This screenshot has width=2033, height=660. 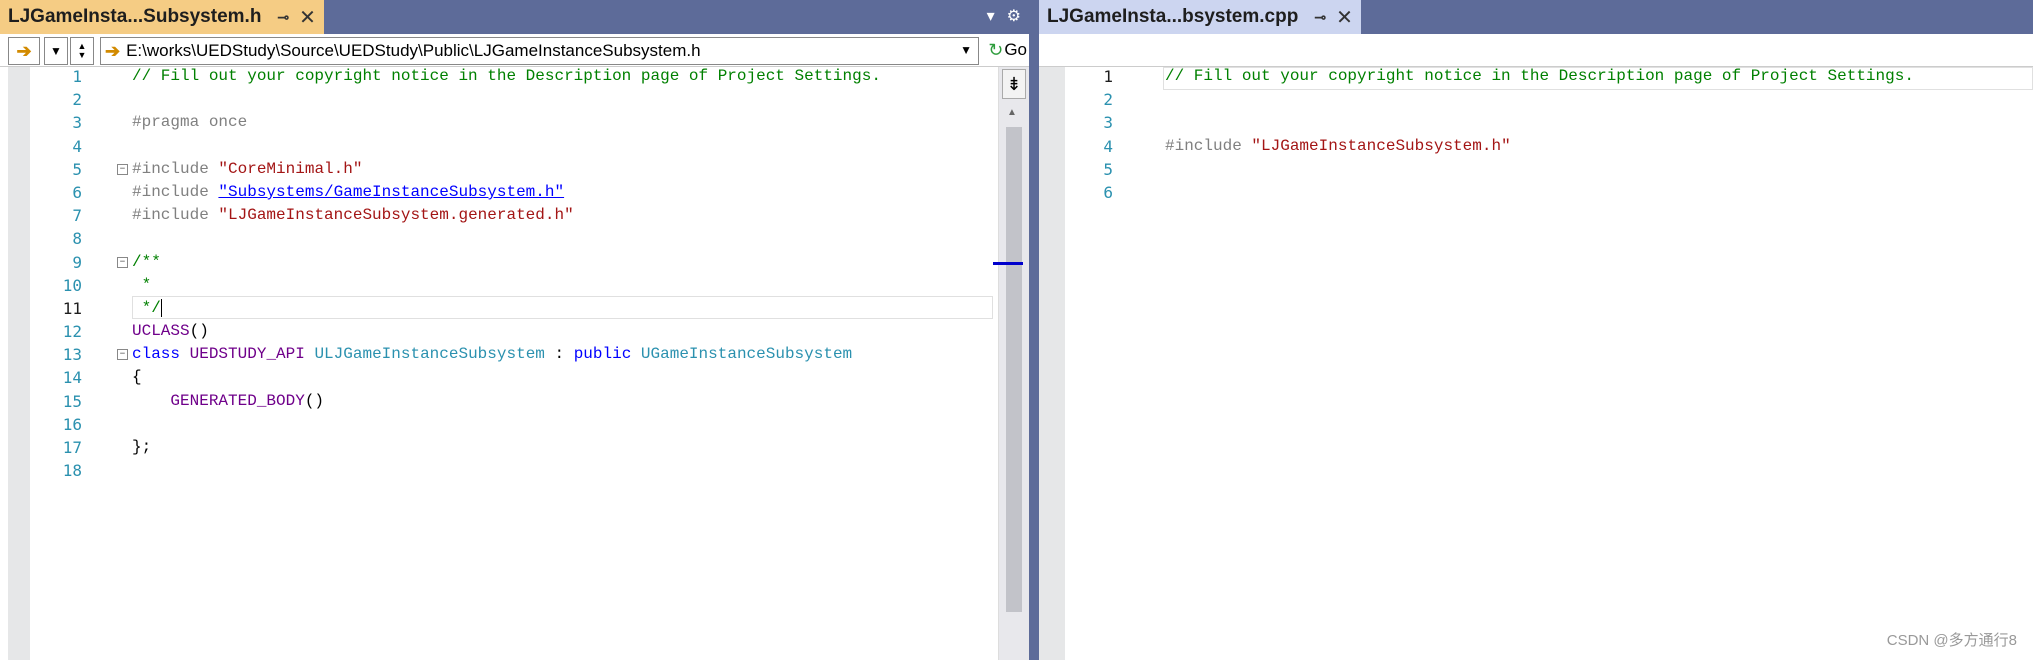 What do you see at coordinates (580, 403) in the screenshot?
I see `code-line: GENERATED_BODY()` at bounding box center [580, 403].